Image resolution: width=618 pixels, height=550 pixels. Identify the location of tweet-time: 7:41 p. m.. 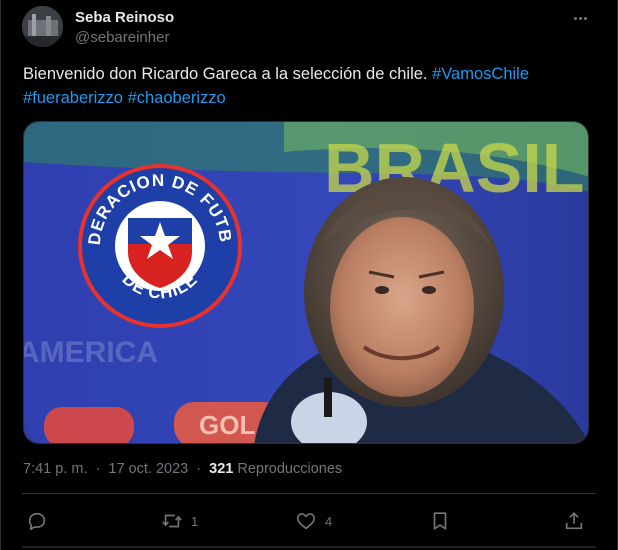
(55, 469).